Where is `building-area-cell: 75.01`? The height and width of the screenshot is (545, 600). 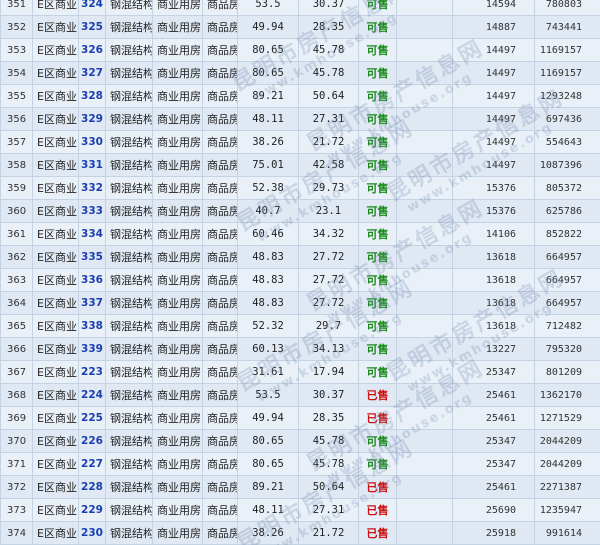
building-area-cell: 75.01 is located at coordinates (268, 165).